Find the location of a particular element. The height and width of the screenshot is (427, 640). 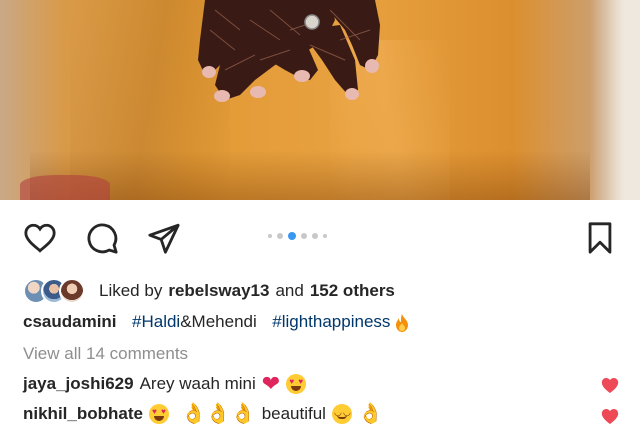

comment-item: jaya_joshi629 Arey waah mini ❤ ♥ ♥ is located at coordinates (165, 383).